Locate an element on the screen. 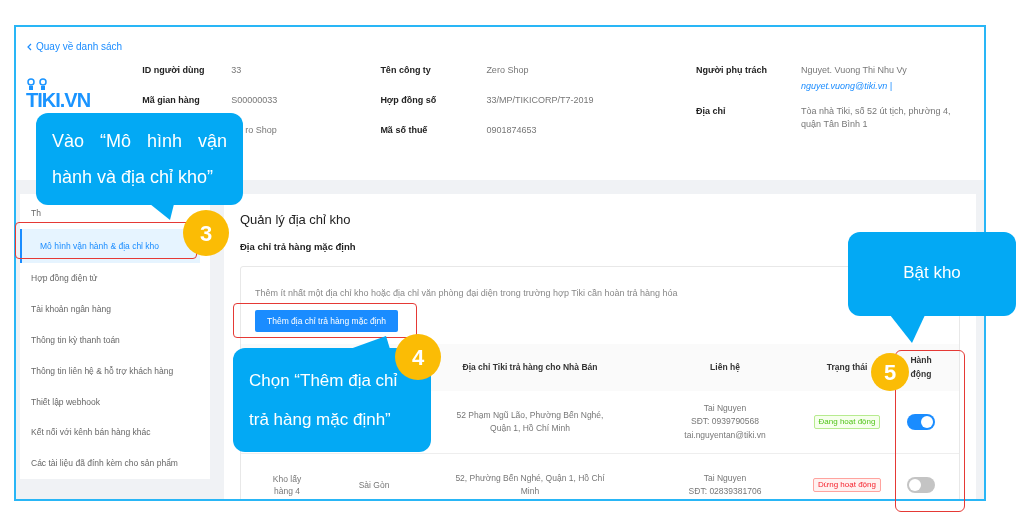  field-value: Zero Shop is located at coordinates (507, 70).